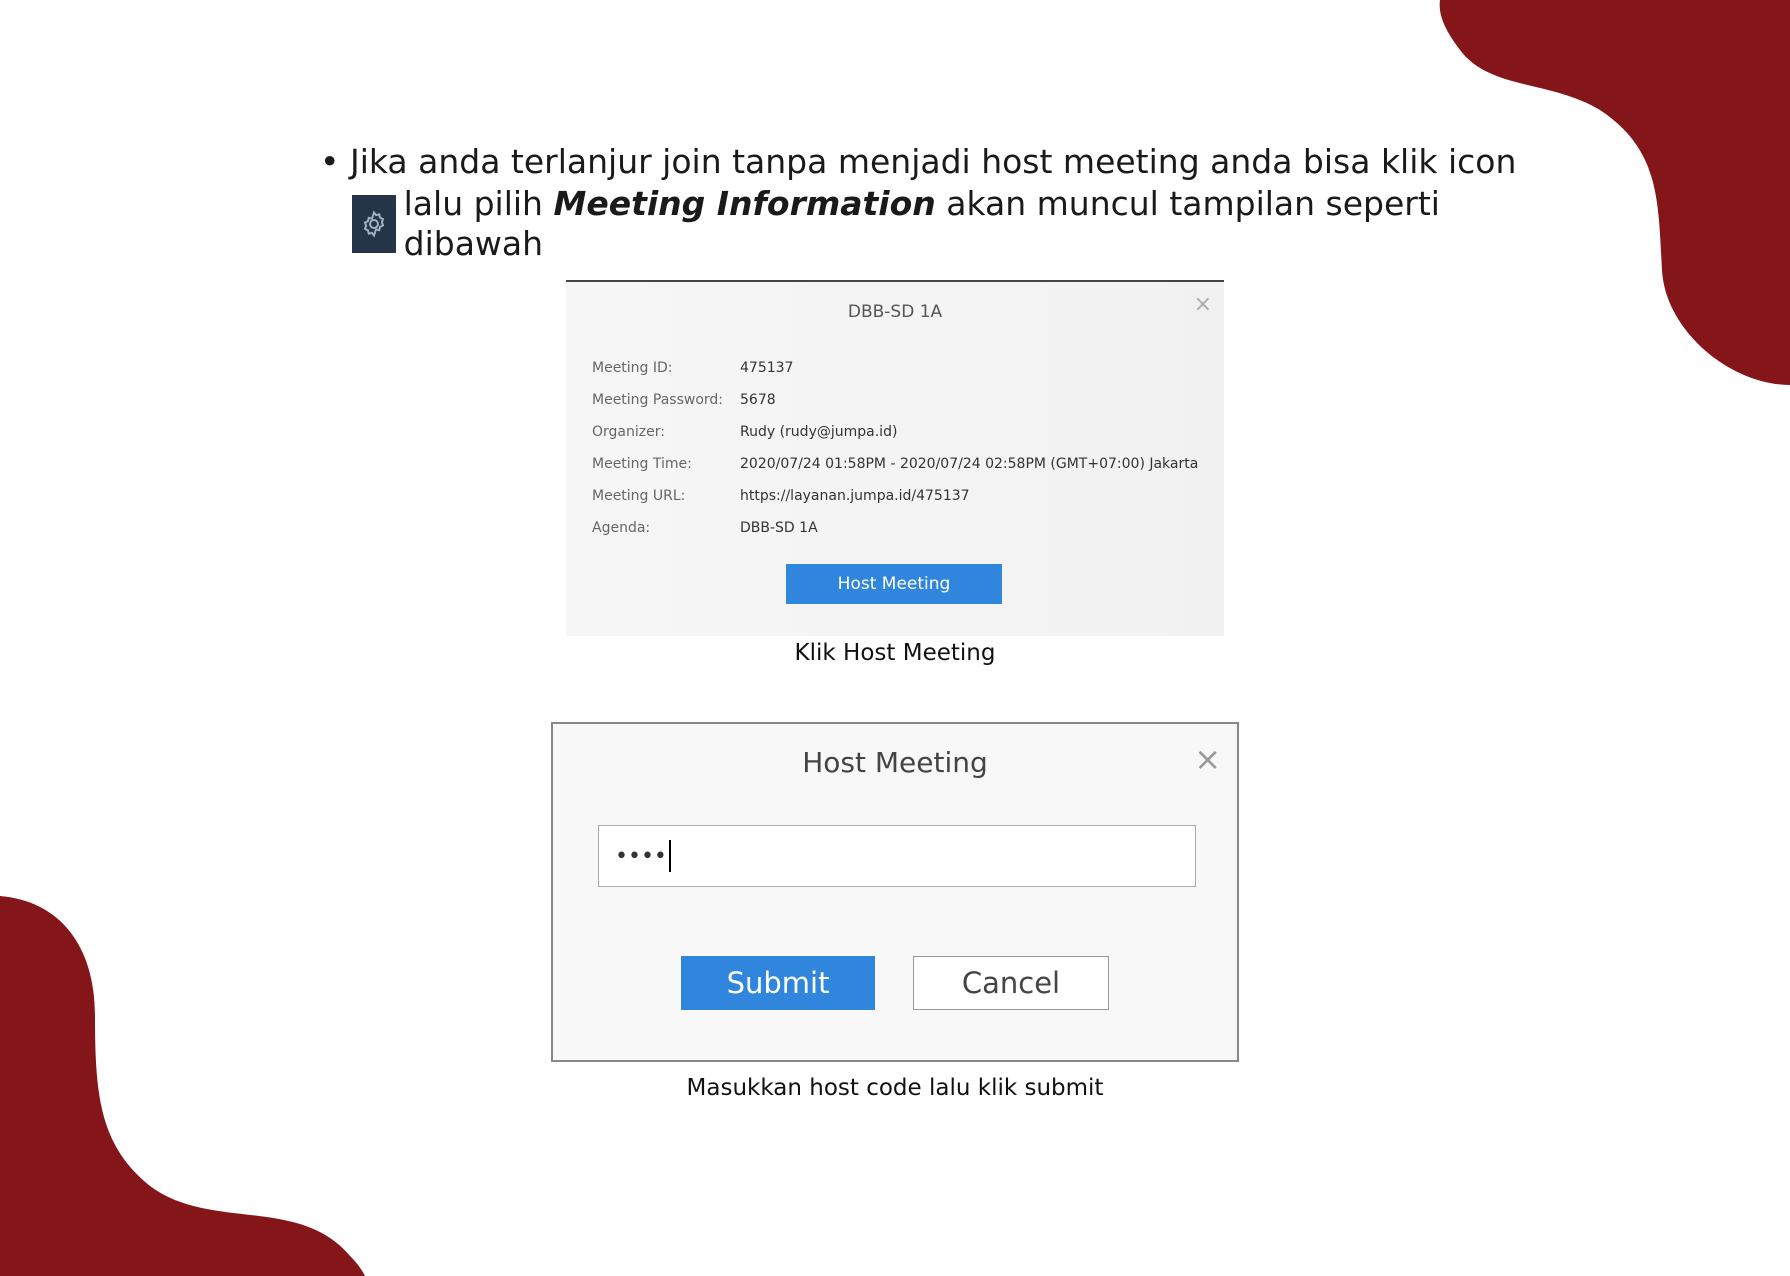 This screenshot has height=1276, width=1790. I want to click on cancel-button: Cancel, so click(1011, 983).